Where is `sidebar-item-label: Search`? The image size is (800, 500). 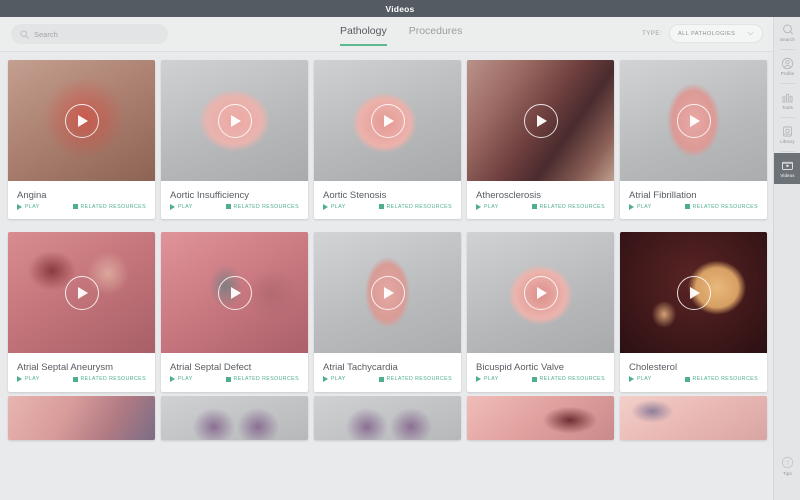 sidebar-item-label: Search is located at coordinates (787, 39).